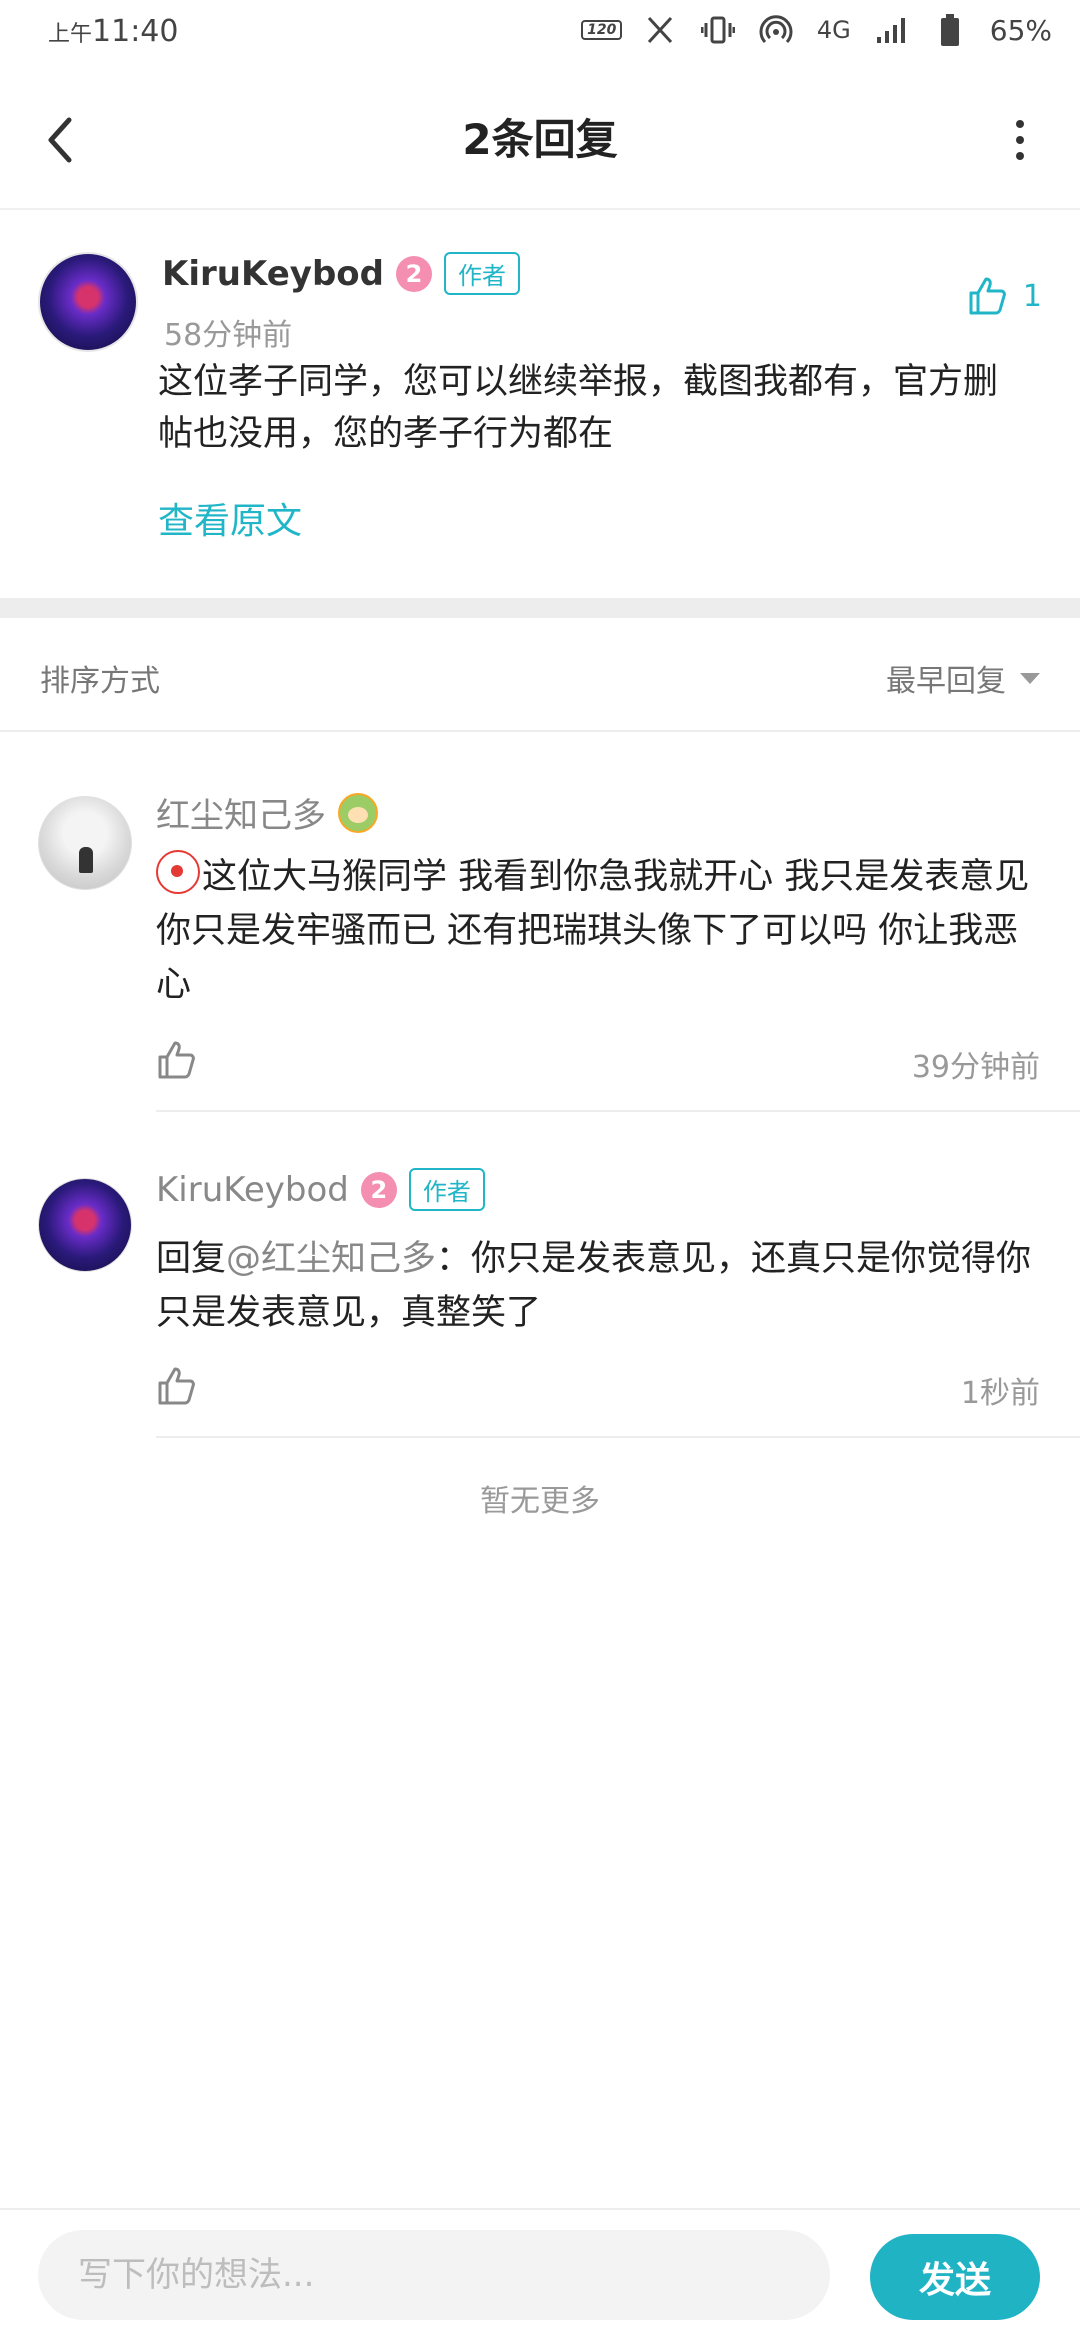 The width and height of the screenshot is (1080, 2342). I want to click on battery-percent: 65%, so click(1020, 30).